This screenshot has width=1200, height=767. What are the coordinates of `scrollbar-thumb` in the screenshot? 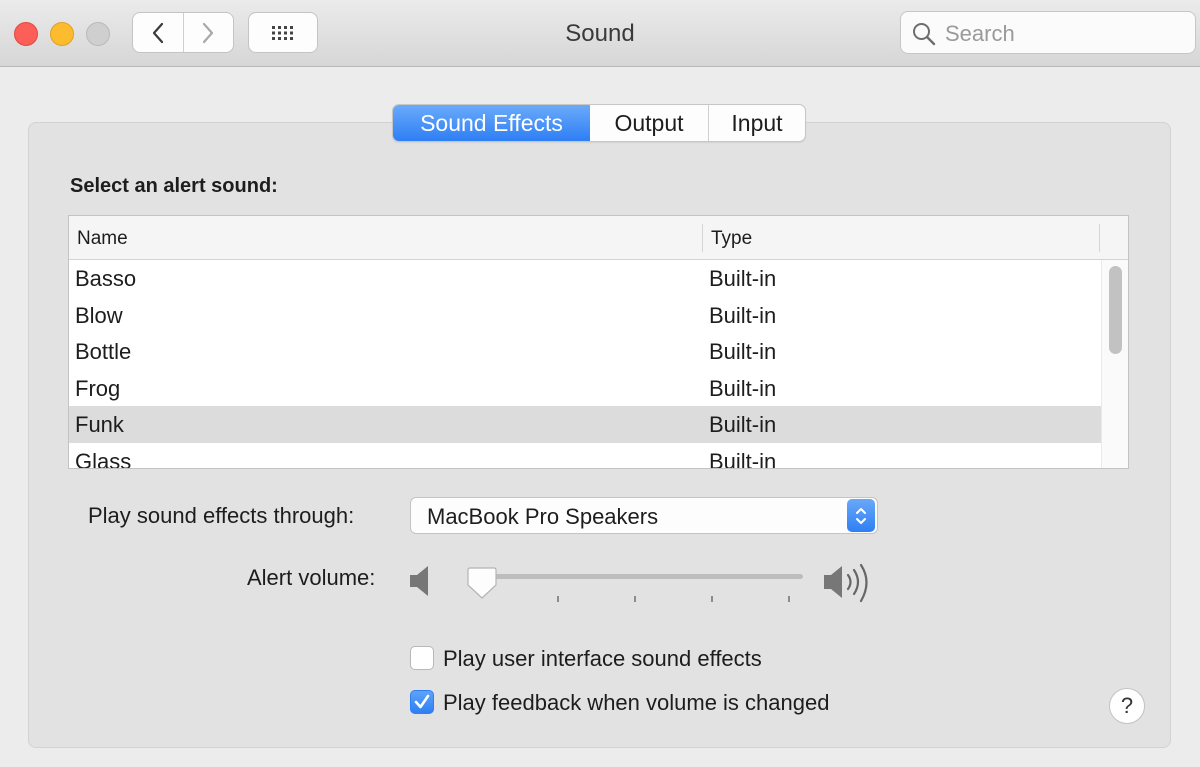 It's located at (1115, 310).